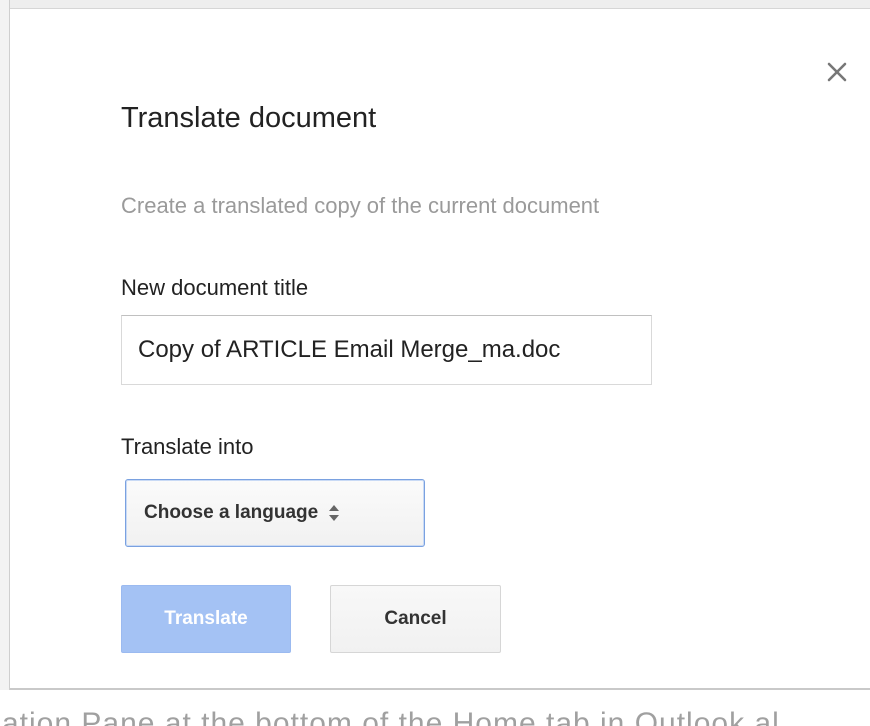  I want to click on window-top-edge, so click(435, 4).